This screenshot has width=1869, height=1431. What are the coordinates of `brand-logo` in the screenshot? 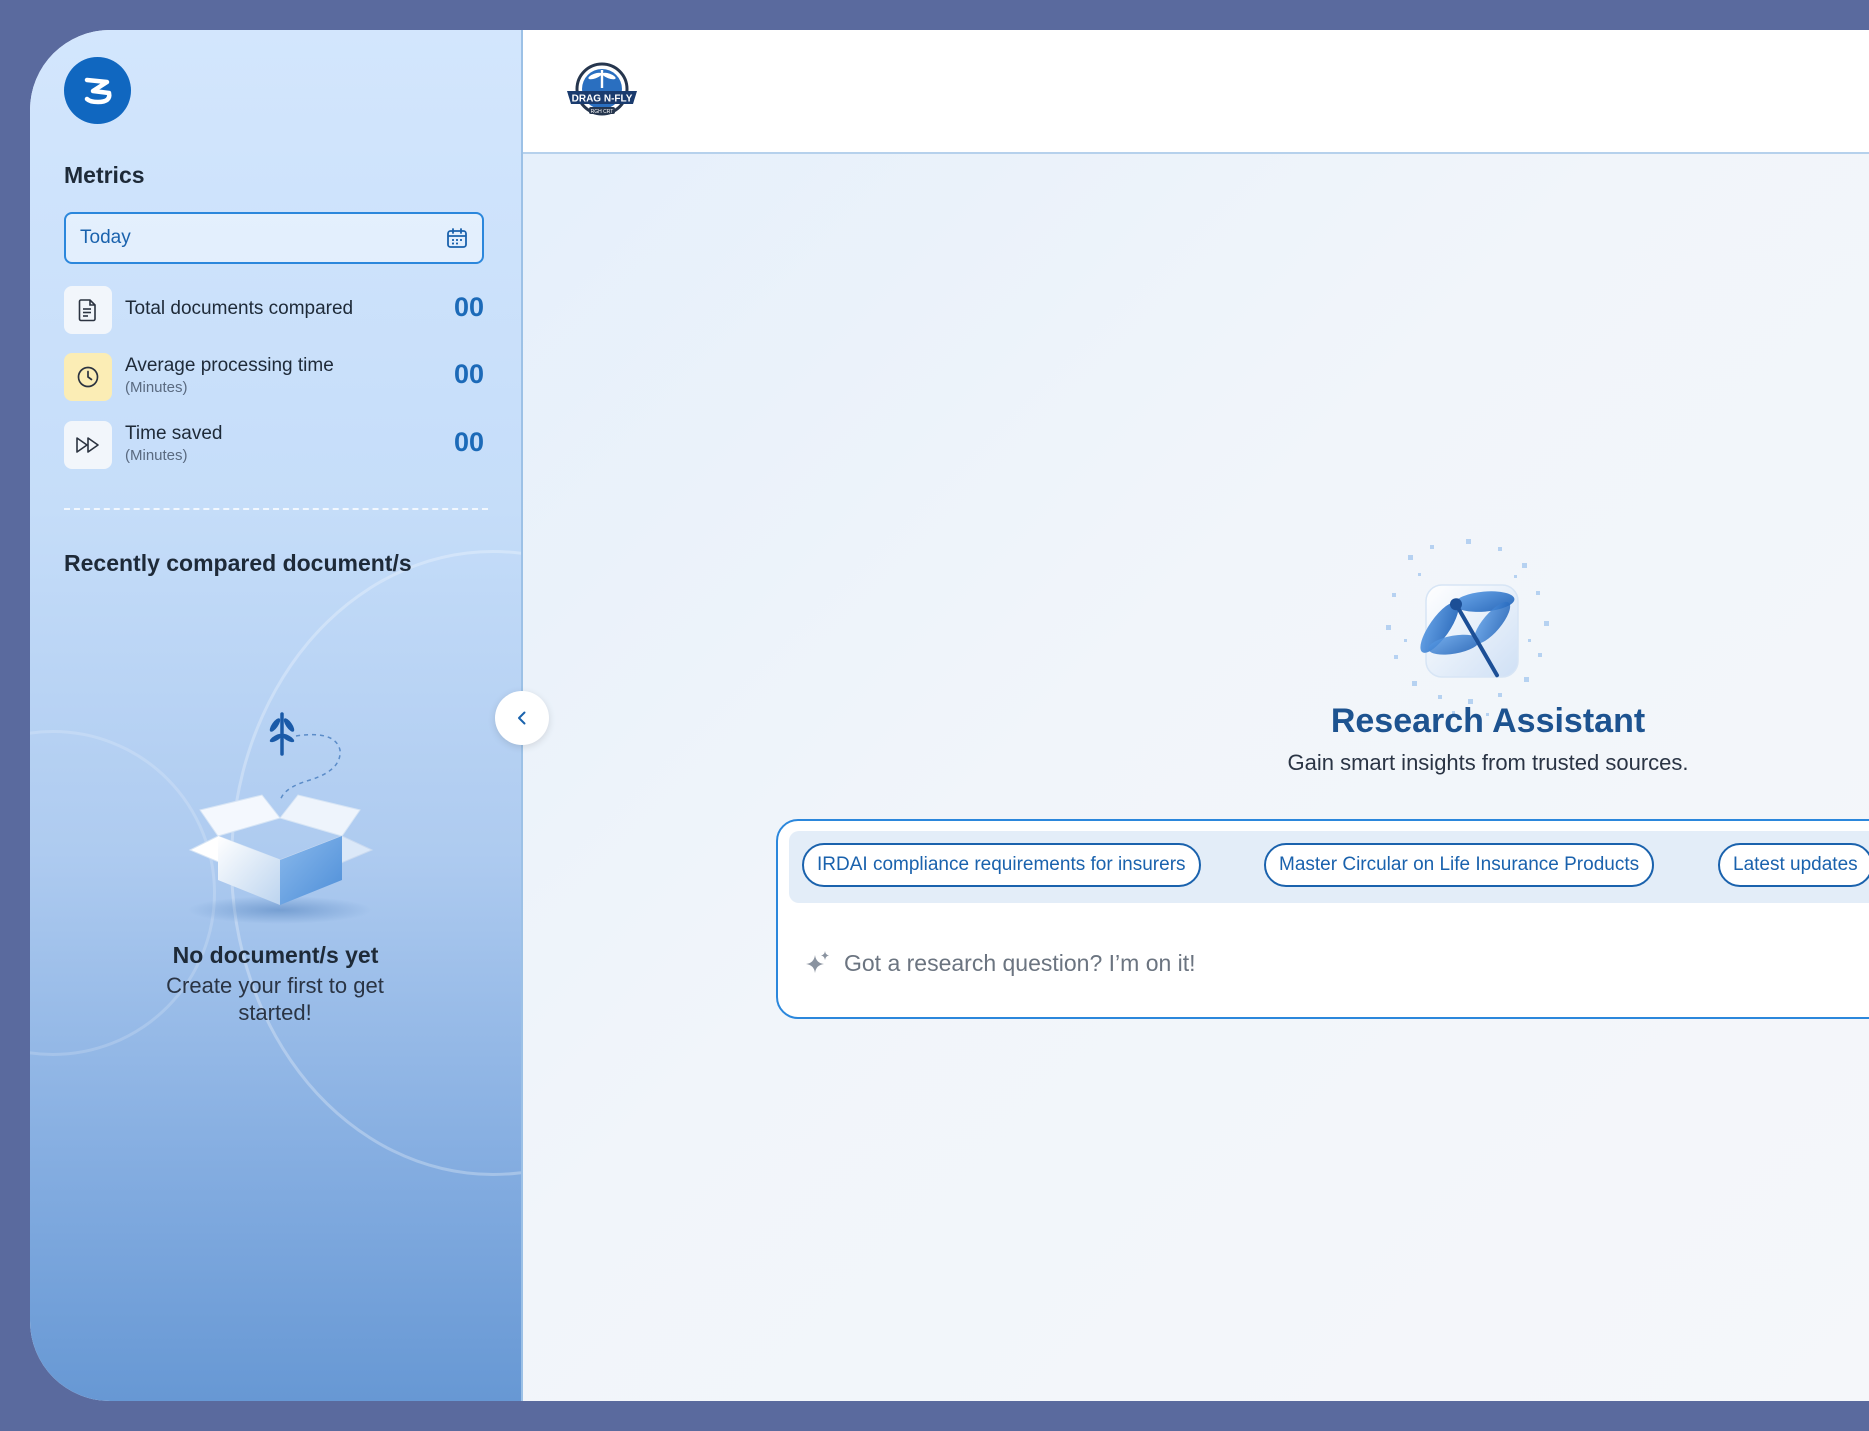 It's located at (97, 90).